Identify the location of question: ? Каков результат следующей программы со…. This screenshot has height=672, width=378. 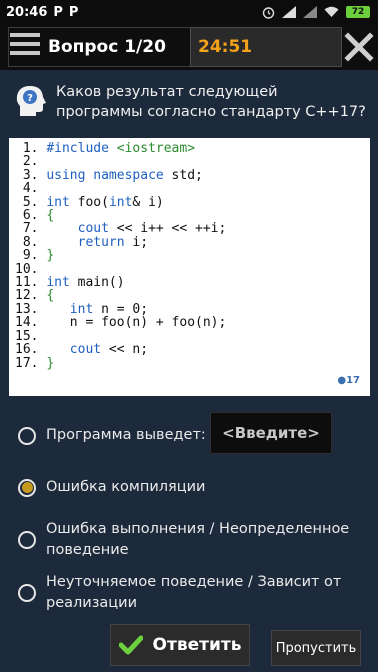
(189, 101).